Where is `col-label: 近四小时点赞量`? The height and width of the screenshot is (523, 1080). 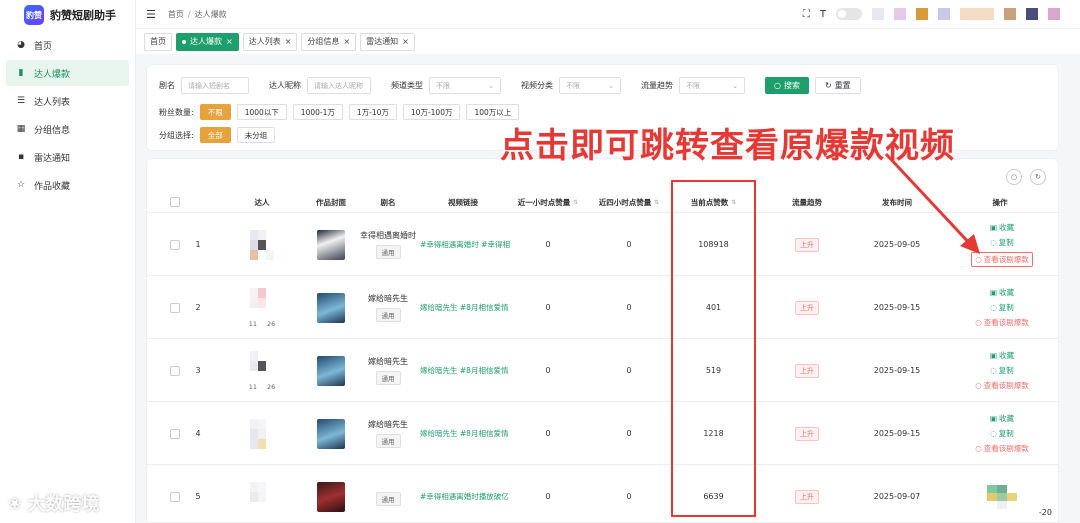
col-label: 近四小时点赞量 is located at coordinates (625, 202).